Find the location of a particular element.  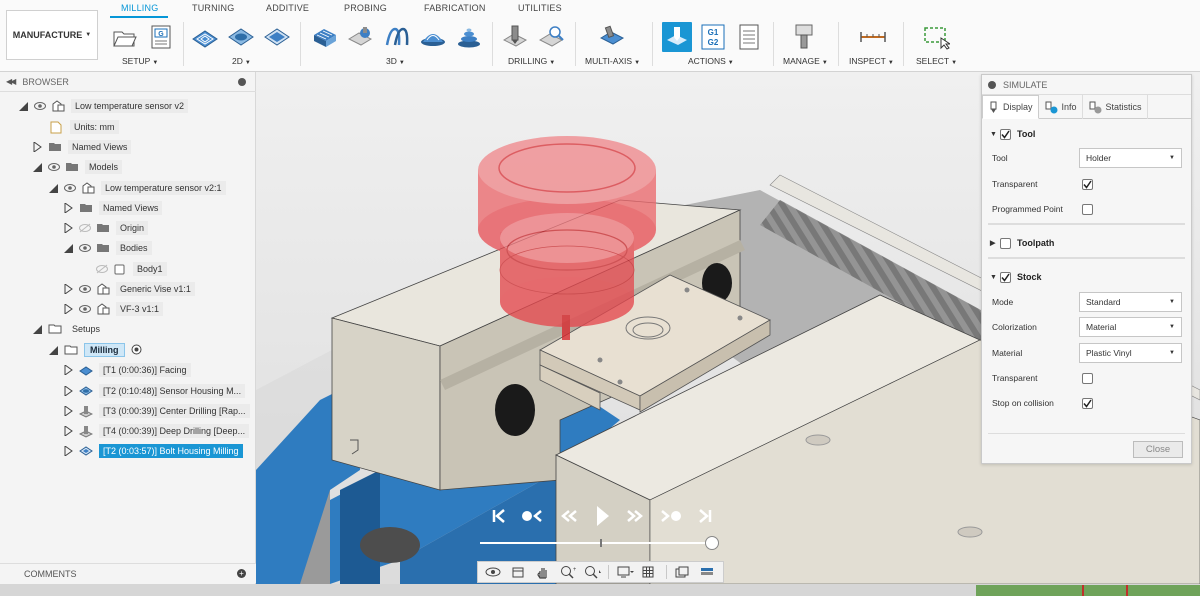

pan-hand-icon is located at coordinates (543, 572).